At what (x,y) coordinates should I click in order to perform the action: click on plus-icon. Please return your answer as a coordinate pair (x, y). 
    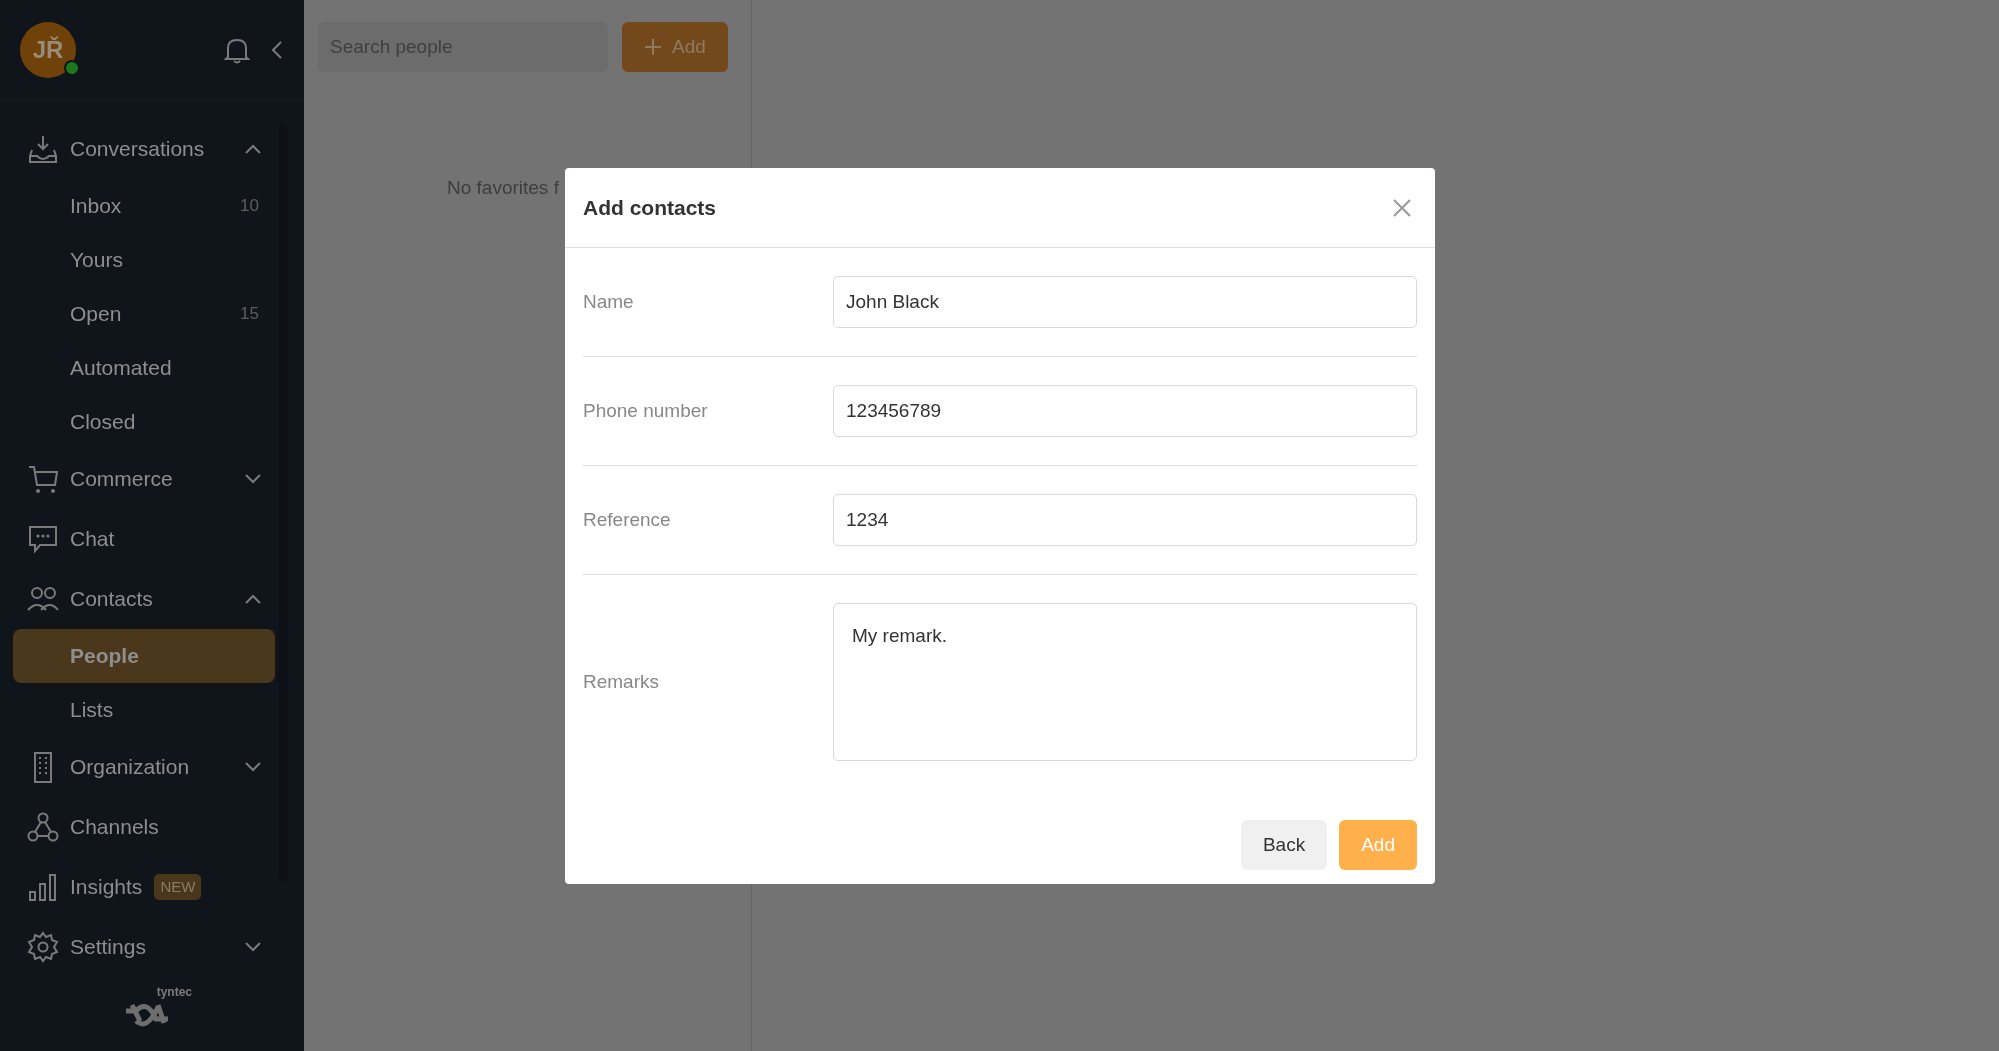
    Looking at the image, I should click on (653, 47).